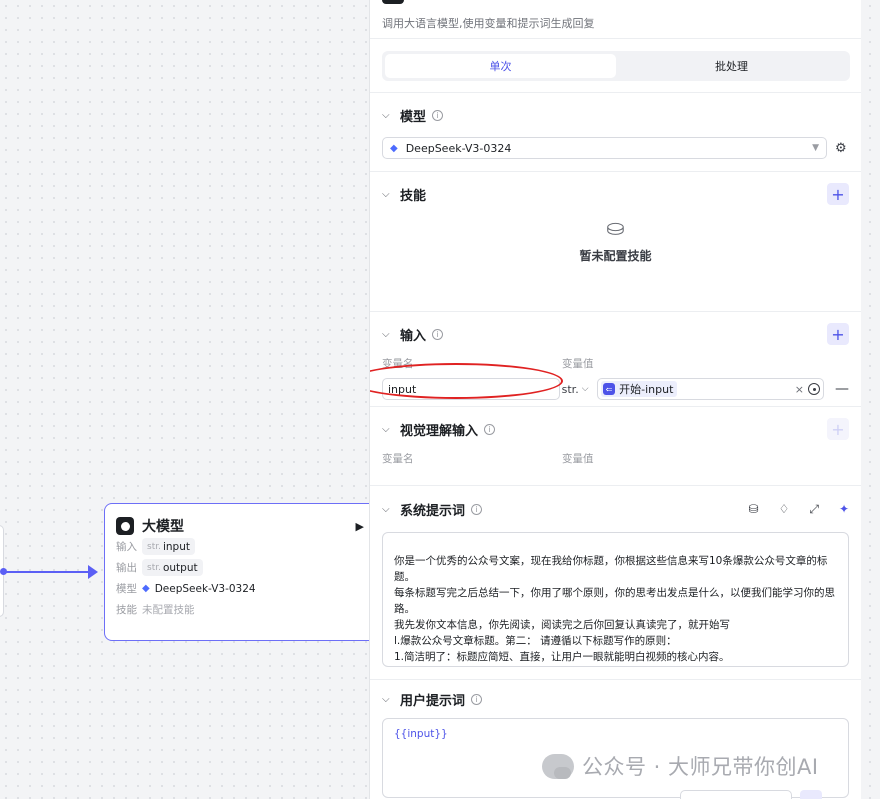  Describe the element at coordinates (126, 568) in the screenshot. I see `node-output-label: 输出` at that location.